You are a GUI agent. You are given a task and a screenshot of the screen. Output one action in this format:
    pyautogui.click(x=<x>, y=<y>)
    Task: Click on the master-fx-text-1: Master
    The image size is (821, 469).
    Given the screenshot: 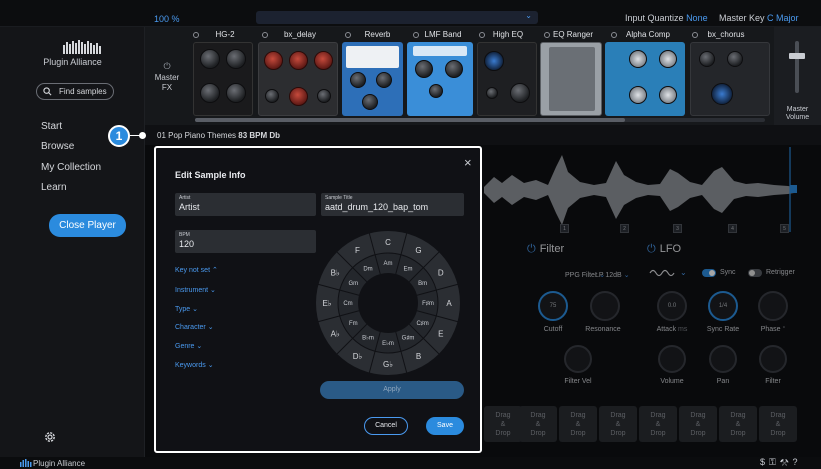 What is the action you would take?
    pyautogui.click(x=167, y=77)
    